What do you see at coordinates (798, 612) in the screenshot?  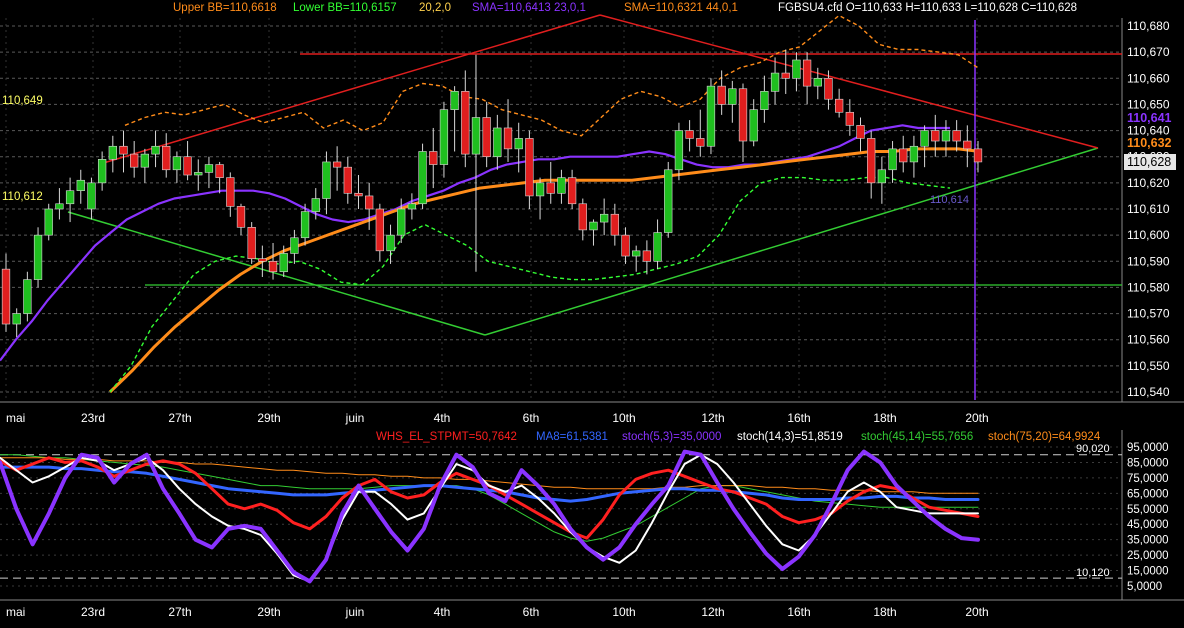 I see `osc-date-tick-label: 16th` at bounding box center [798, 612].